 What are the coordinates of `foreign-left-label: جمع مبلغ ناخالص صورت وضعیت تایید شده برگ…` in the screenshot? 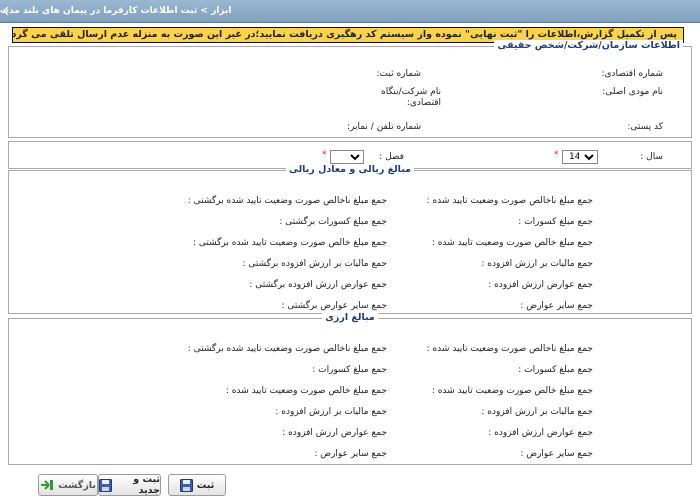 It's located at (287, 349).